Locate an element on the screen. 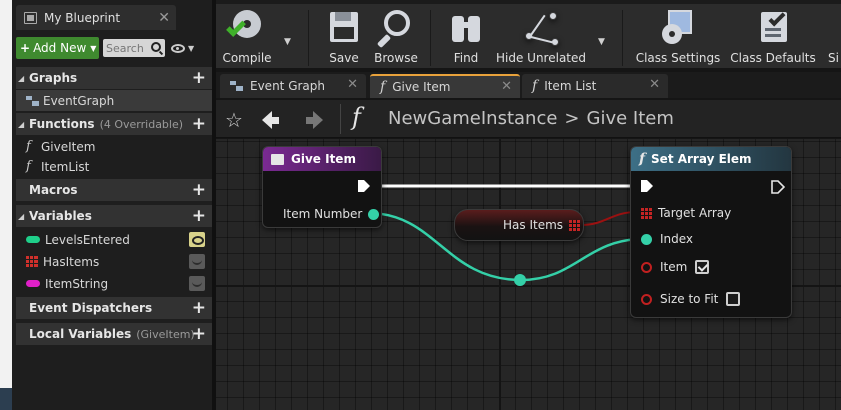 The height and width of the screenshot is (410, 841). forward-arrow-icon is located at coordinates (314, 120).